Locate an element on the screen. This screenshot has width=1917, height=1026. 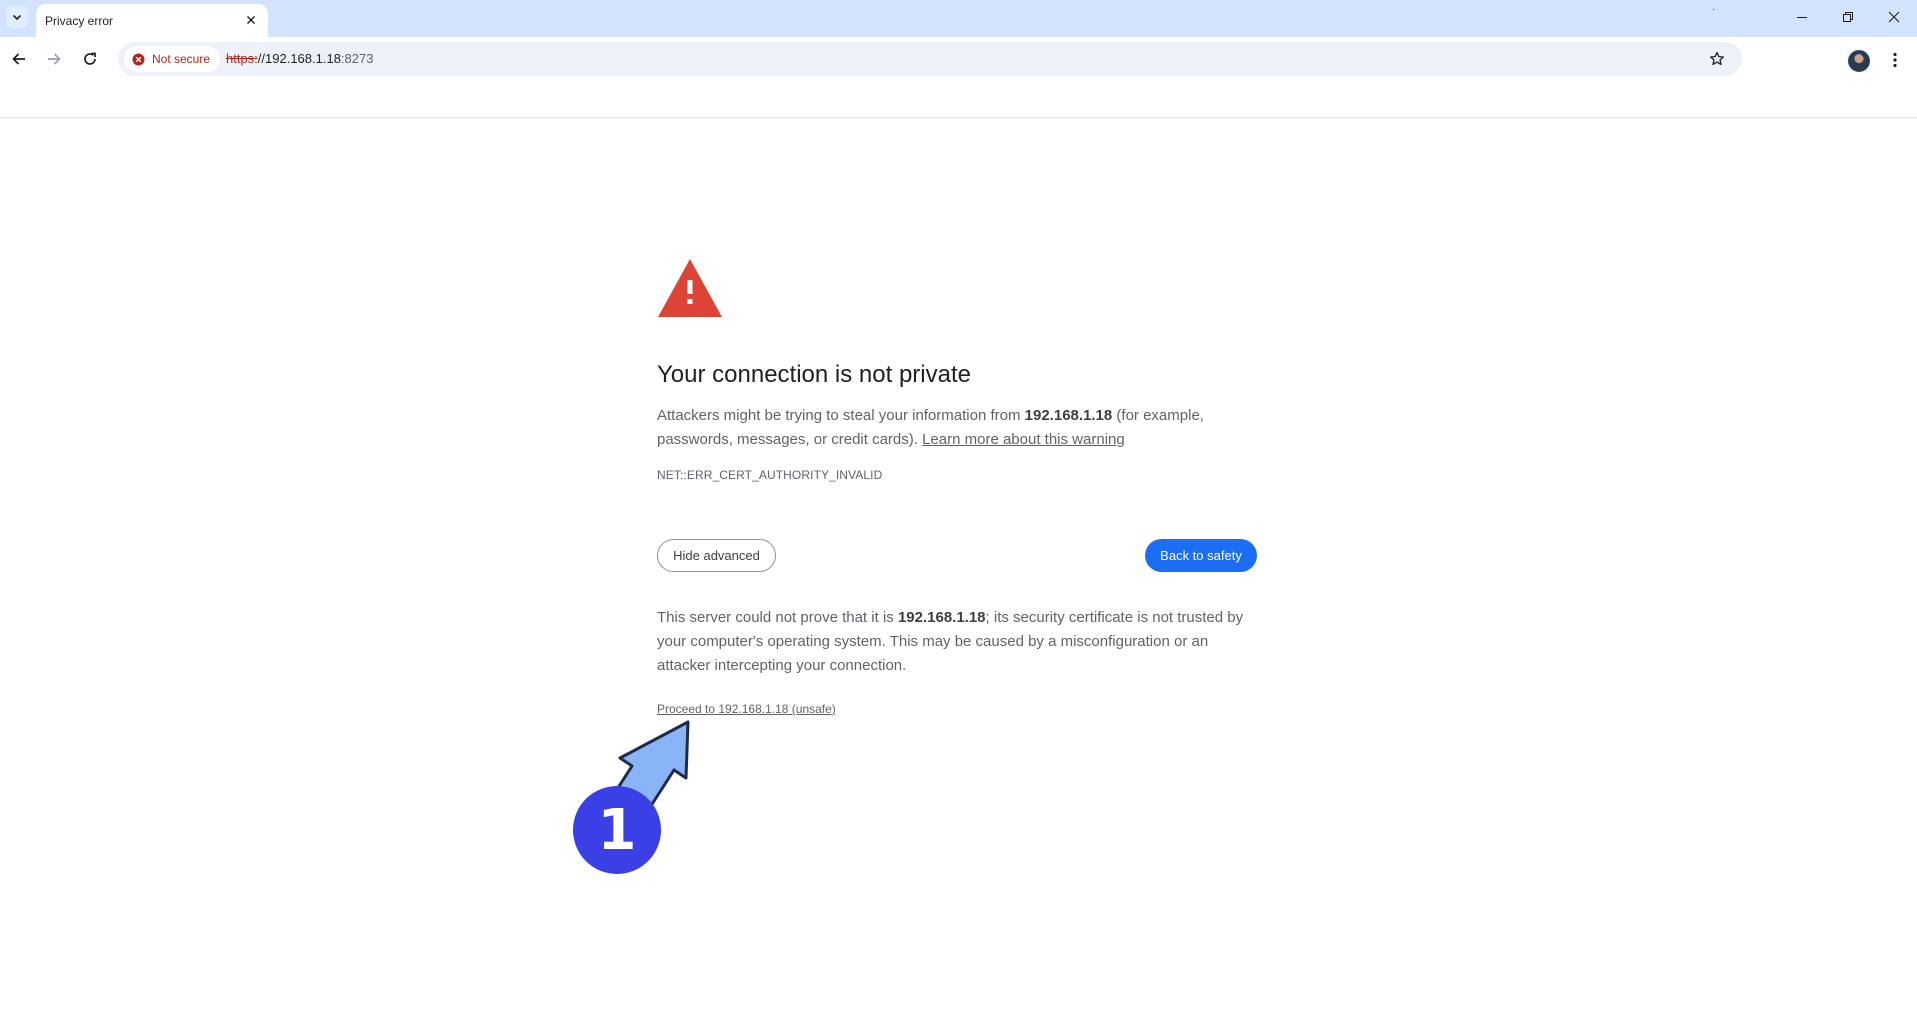
browser-toolbar: Not secure https://192.168.1.18:8273 is located at coordinates (958, 59).